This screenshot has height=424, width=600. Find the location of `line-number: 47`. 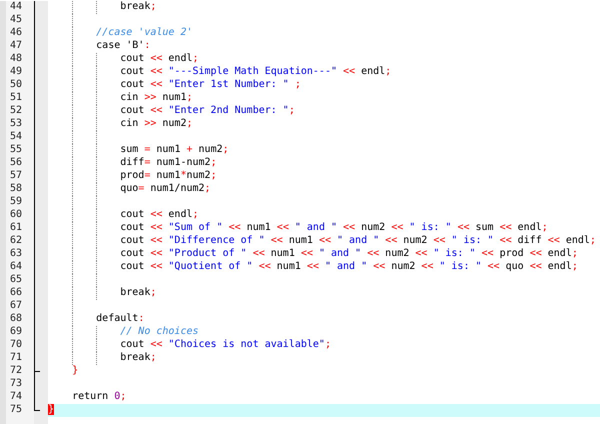

line-number: 47 is located at coordinates (17, 46).